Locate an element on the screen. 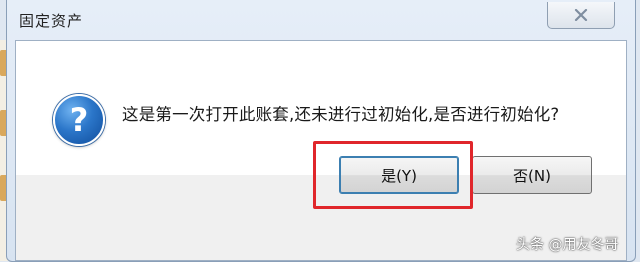 This screenshot has width=640, height=262. close-button is located at coordinates (581, 15).